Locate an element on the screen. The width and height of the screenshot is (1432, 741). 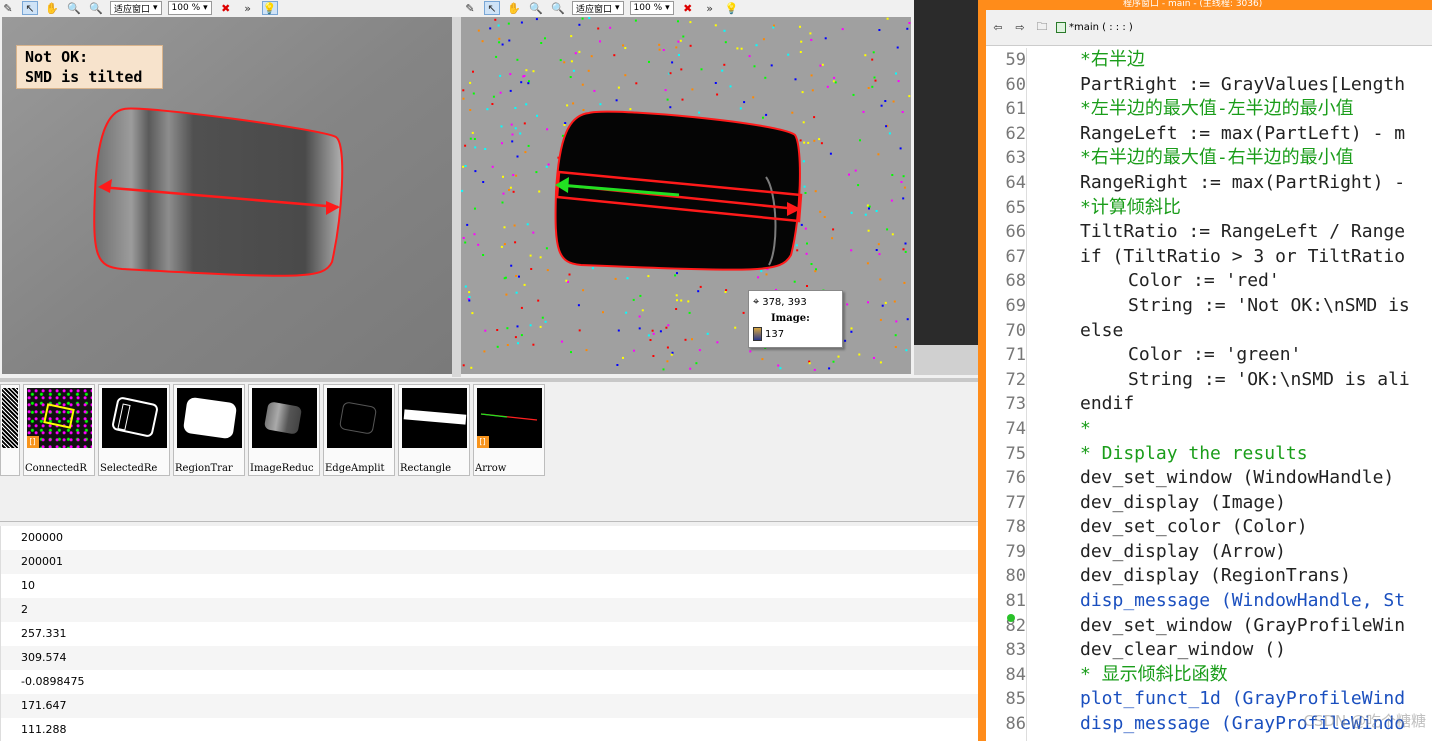
code-line: 72 String := 'OK:\nSMD is ali is located at coordinates (1209, 380).